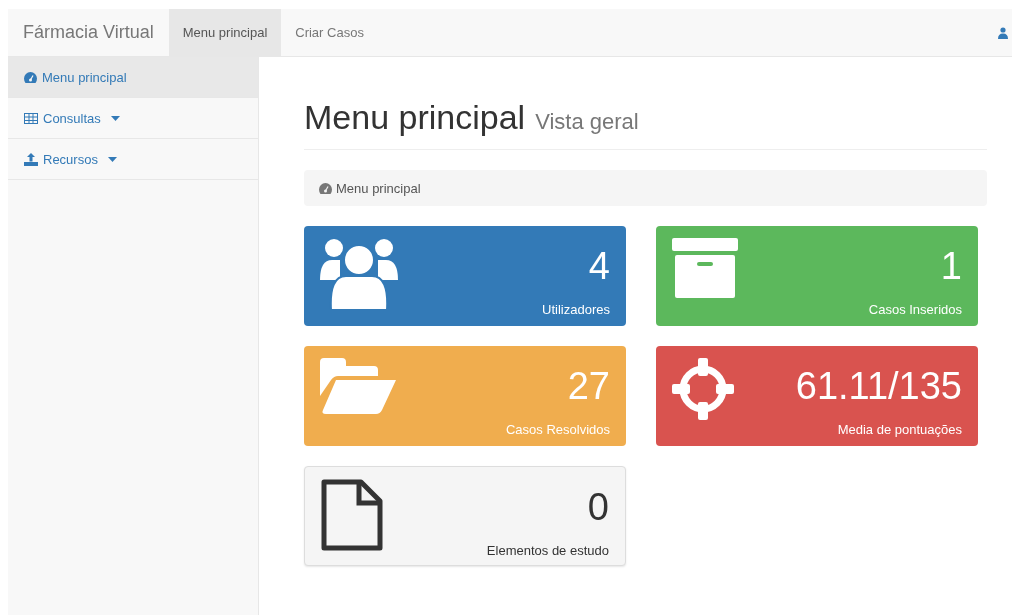  I want to click on stat-label: Elementos de estudo, so click(547, 550).